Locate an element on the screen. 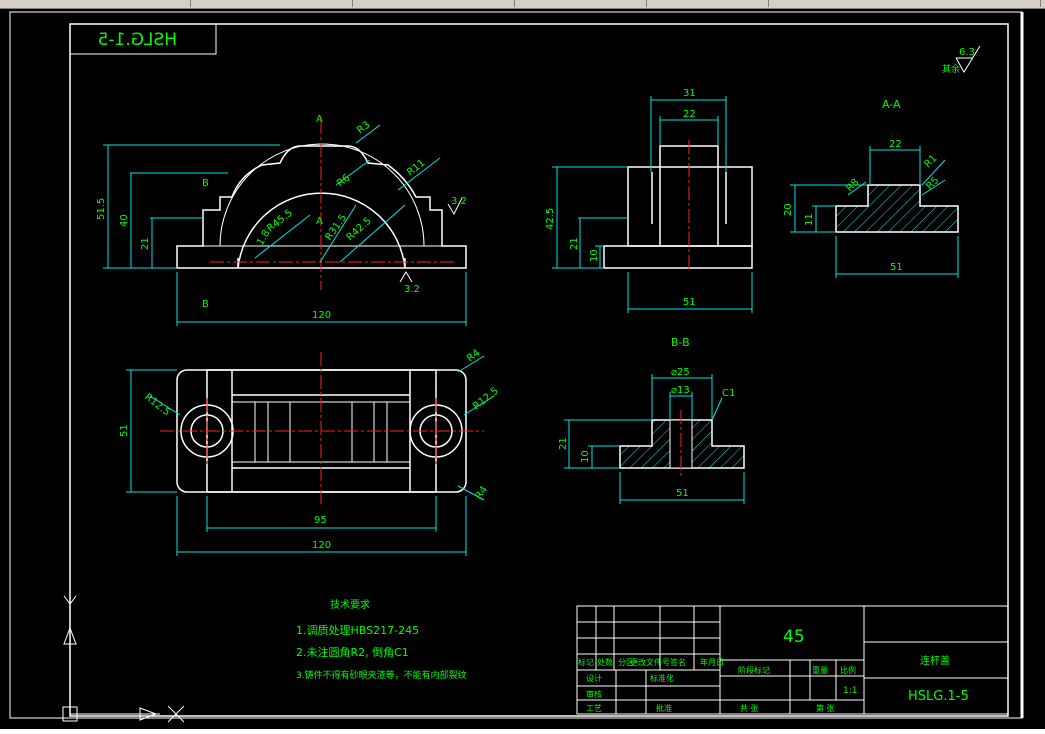 Image resolution: width=1045 pixels, height=734 pixels. radius-r8-aa: R8 is located at coordinates (852, 185).